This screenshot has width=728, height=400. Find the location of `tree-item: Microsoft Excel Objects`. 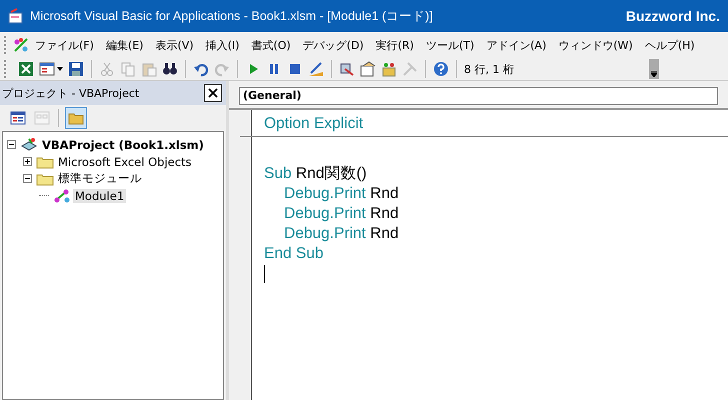

tree-item: Microsoft Excel Objects is located at coordinates (125, 161).